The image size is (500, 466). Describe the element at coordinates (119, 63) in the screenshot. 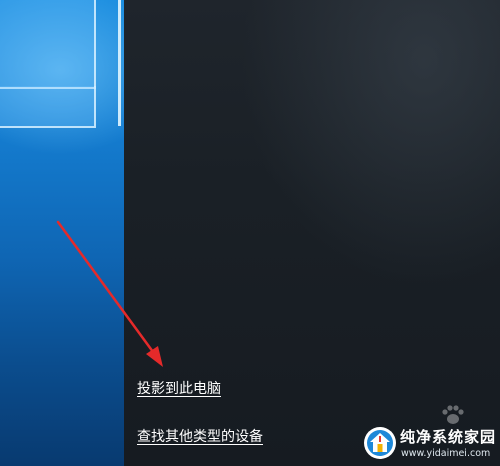

I see `wallpaper-light-beam` at that location.